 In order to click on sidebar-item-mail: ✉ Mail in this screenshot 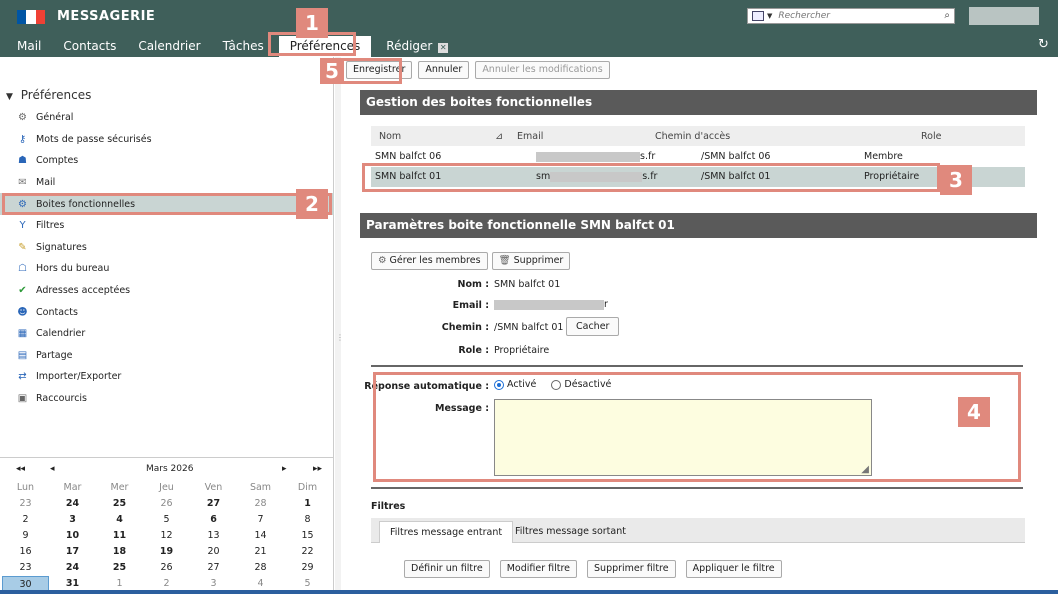, I will do `click(167, 183)`.